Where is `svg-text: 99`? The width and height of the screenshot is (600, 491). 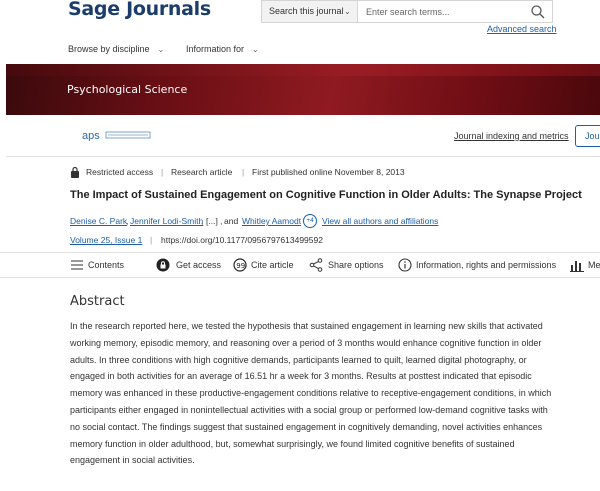 svg-text: 99 is located at coordinates (240, 266).